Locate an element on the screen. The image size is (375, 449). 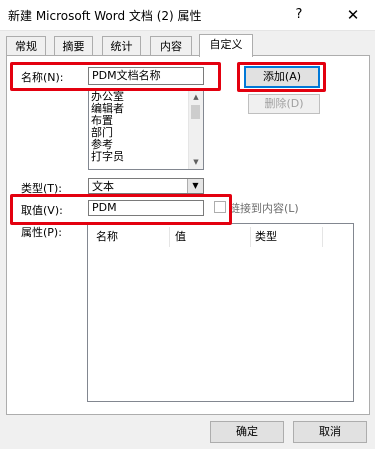
scroll-down-icon: ▼ is located at coordinates (196, 162).